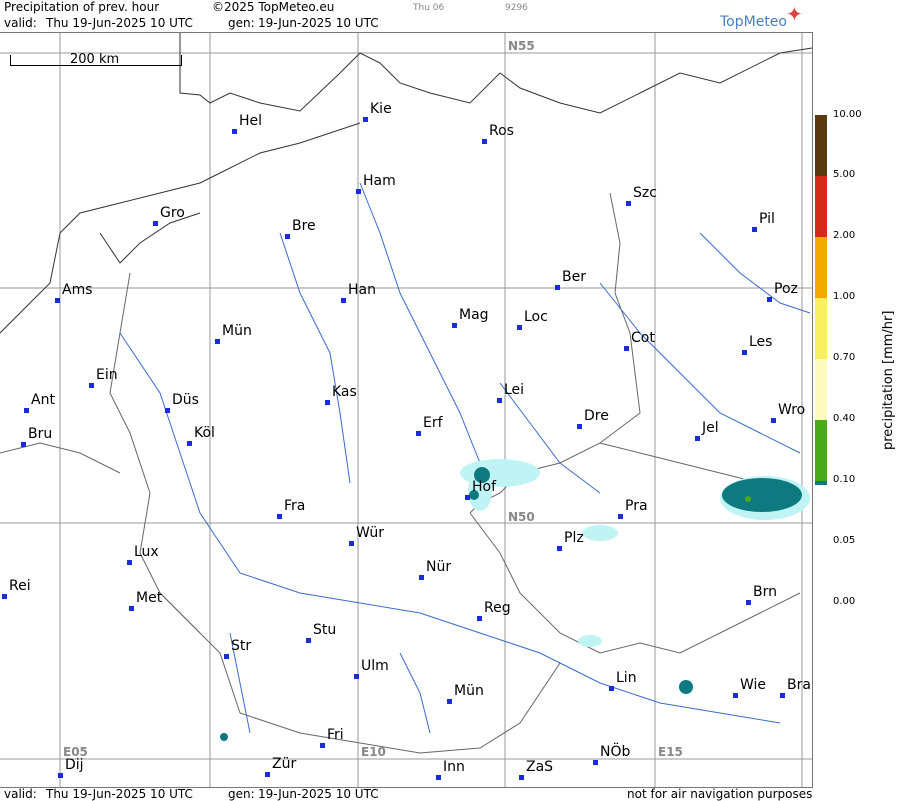 The width and height of the screenshot is (904, 801). Describe the element at coordinates (794, 14) in the screenshot. I see `compass-star-icon: ✦` at that location.